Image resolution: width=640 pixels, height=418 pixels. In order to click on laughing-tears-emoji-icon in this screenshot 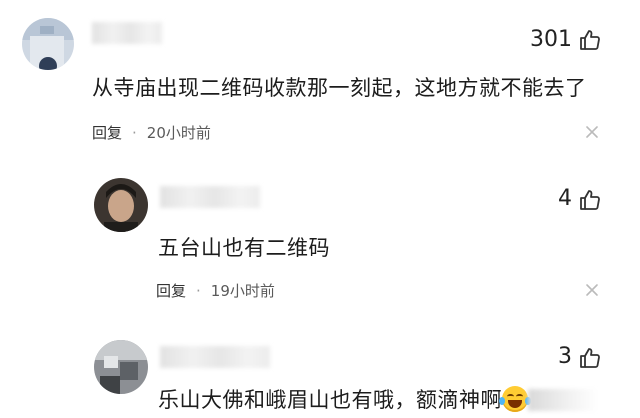, I will do `click(515, 399)`.